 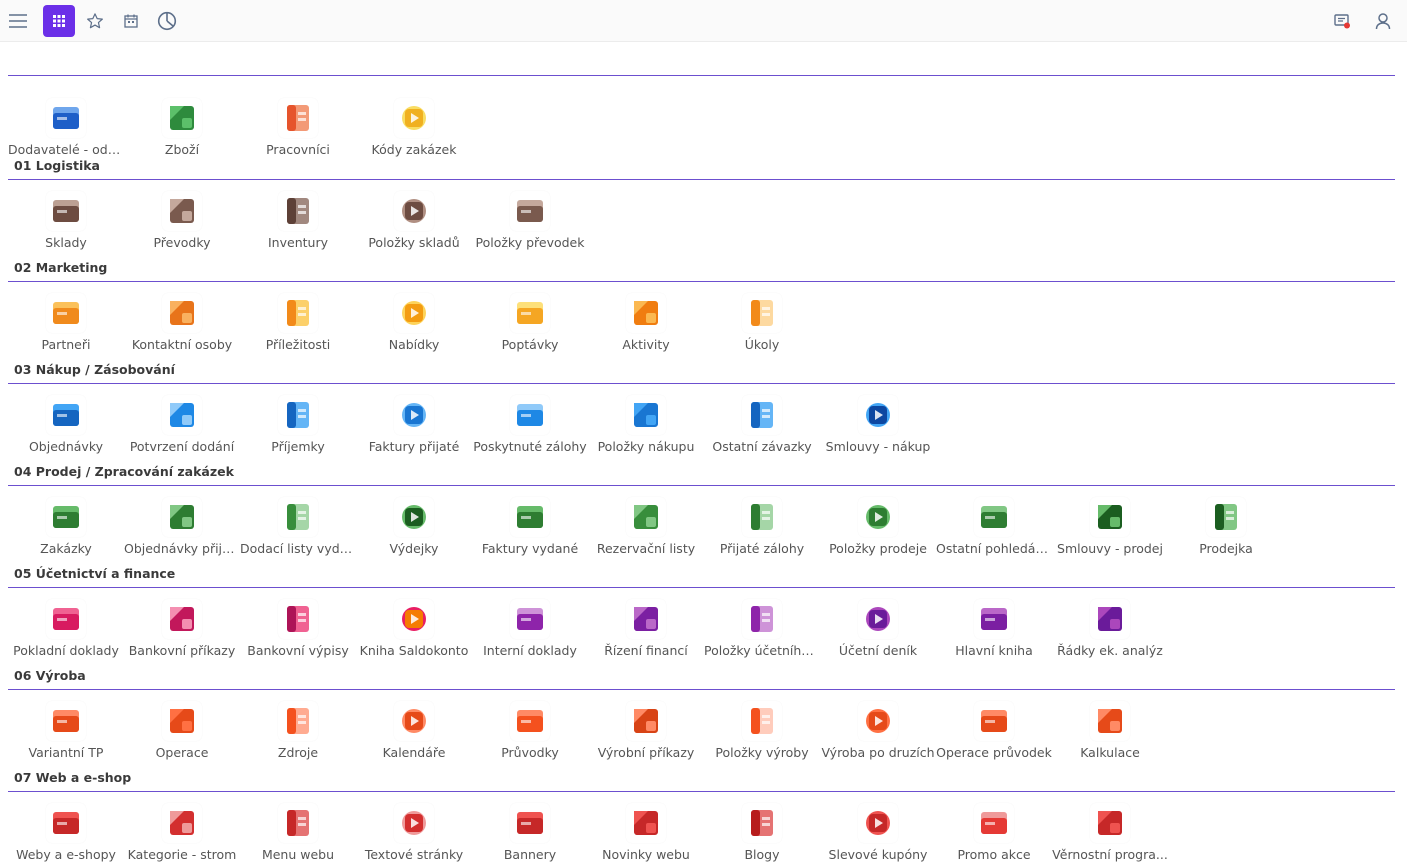 I want to click on promo-icon, so click(x=994, y=823).